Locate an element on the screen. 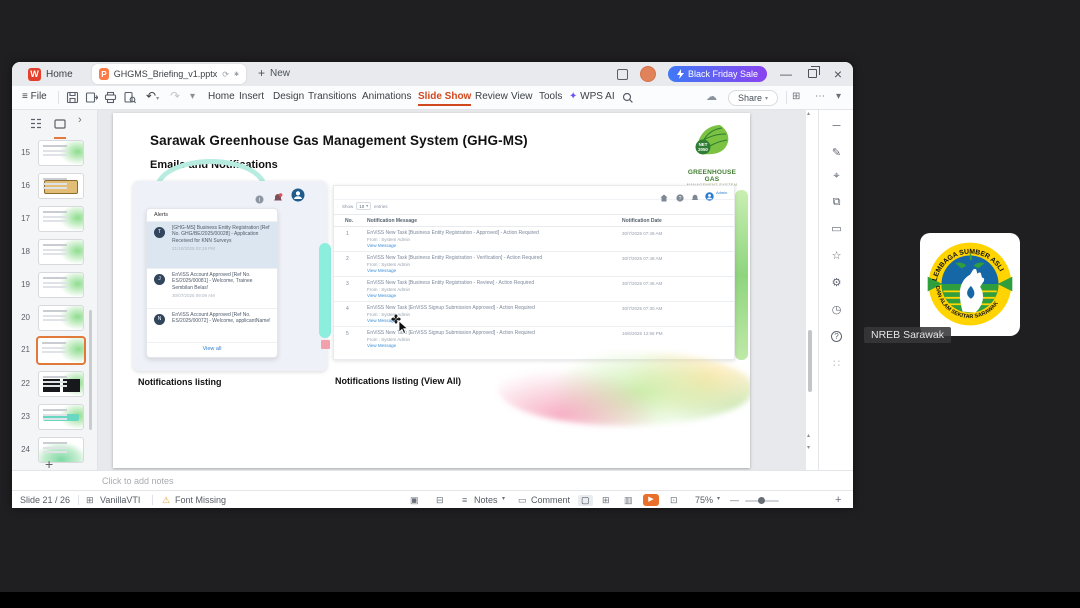  qat-more-icon: ▾ is located at coordinates (192, 96).